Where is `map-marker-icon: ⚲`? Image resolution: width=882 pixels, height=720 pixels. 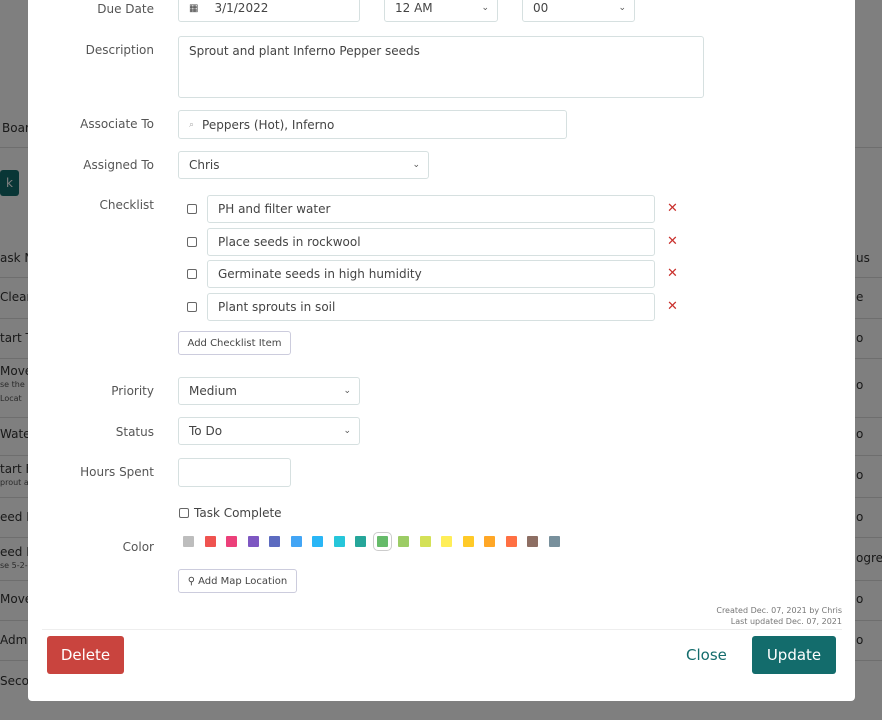 map-marker-icon: ⚲ is located at coordinates (191, 581).